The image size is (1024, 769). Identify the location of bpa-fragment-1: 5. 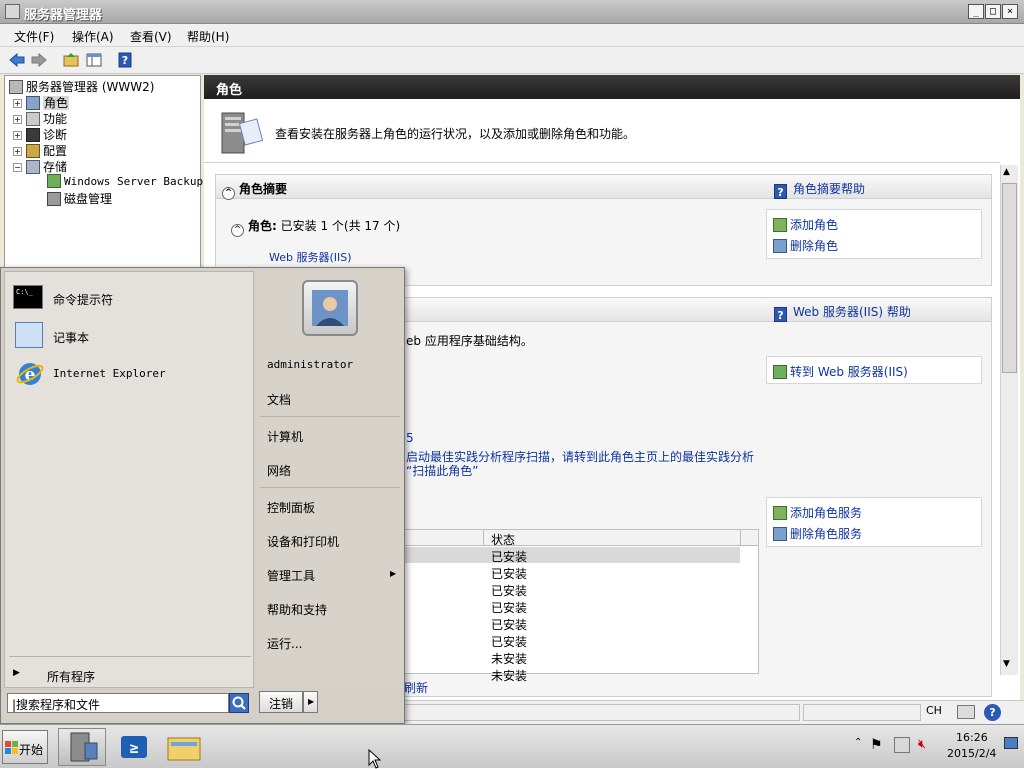
(410, 438).